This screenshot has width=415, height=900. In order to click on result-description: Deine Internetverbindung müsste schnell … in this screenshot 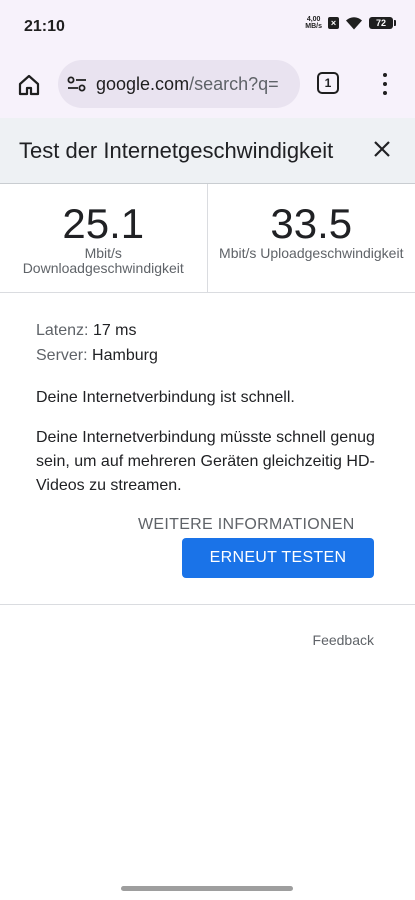, I will do `click(205, 461)`.